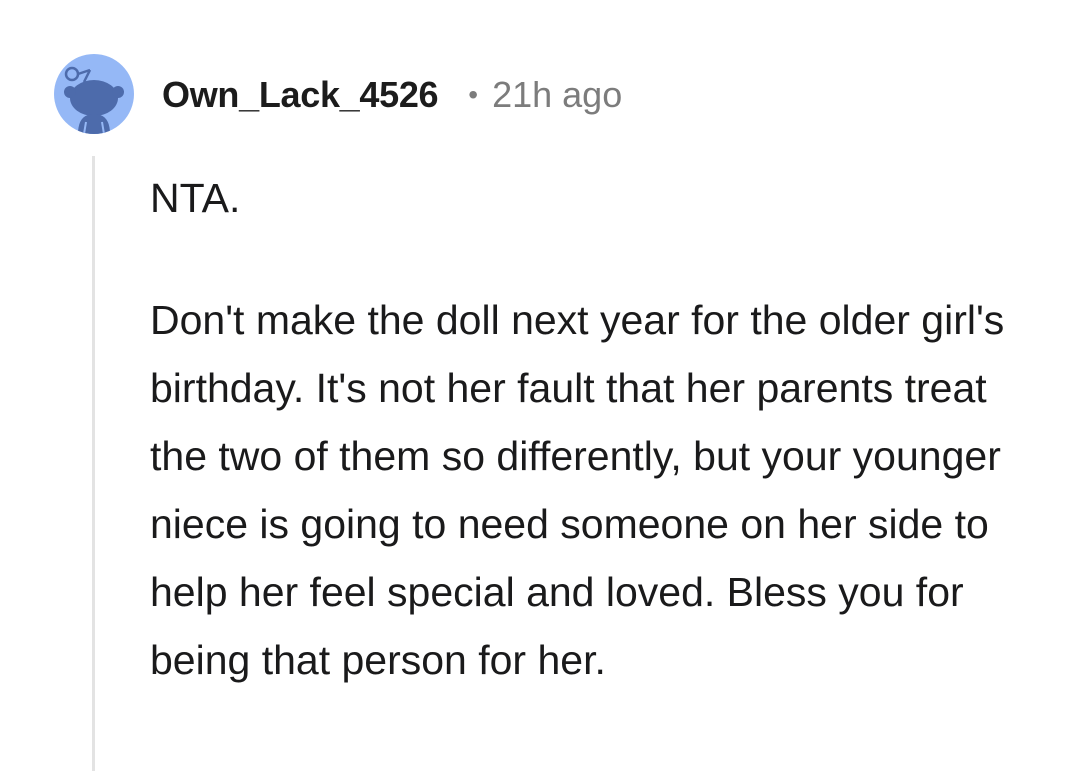 The width and height of the screenshot is (1079, 771). I want to click on thread-collapse-line, so click(93, 463).